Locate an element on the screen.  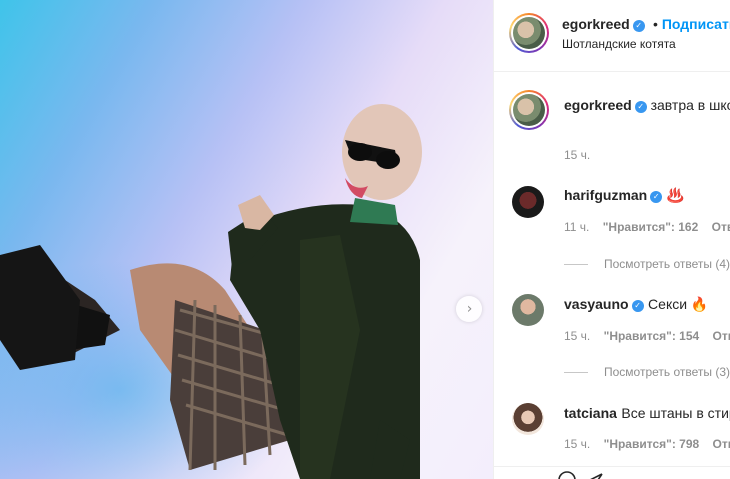
share-icon is located at coordinates (596, 476).